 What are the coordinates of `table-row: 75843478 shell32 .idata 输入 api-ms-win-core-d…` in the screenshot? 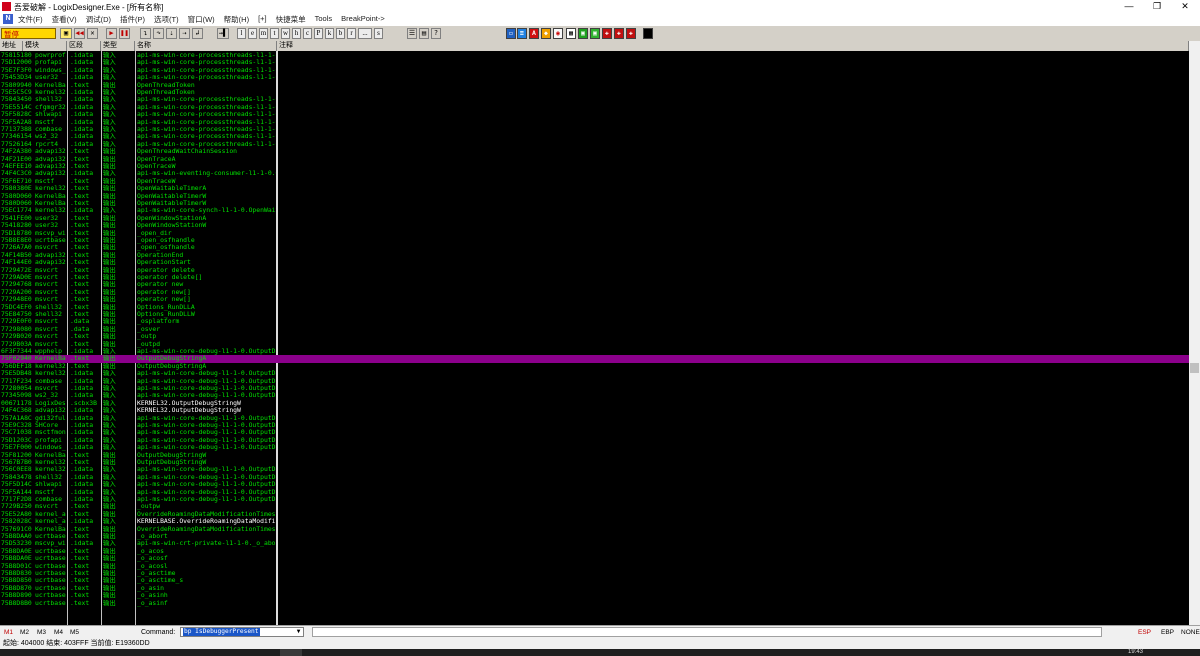 It's located at (594, 477).